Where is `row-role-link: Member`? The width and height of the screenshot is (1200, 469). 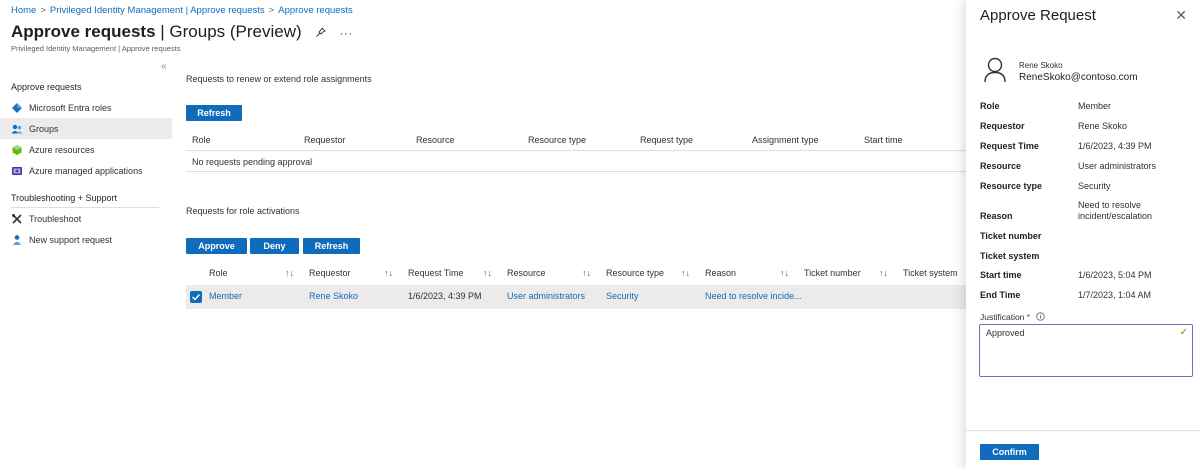 row-role-link: Member is located at coordinates (225, 296).